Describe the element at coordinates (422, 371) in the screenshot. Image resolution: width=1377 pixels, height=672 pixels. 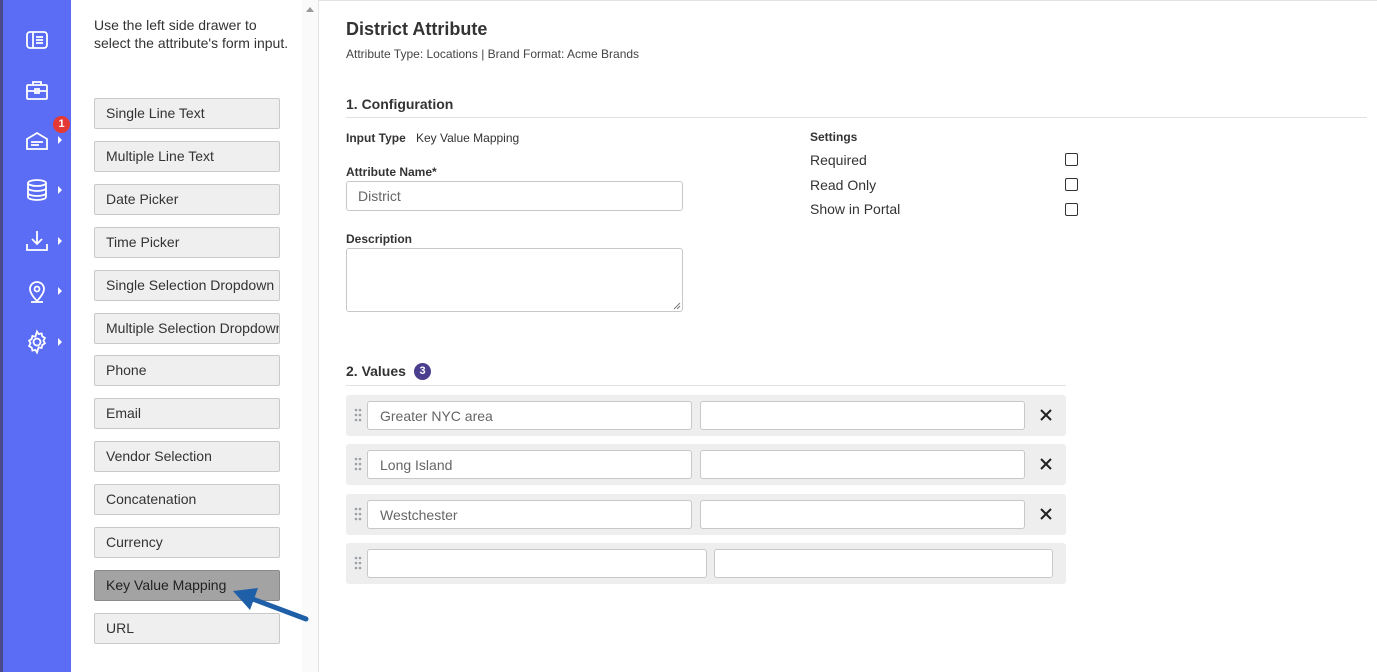
I see `values-count-badge: 3` at that location.